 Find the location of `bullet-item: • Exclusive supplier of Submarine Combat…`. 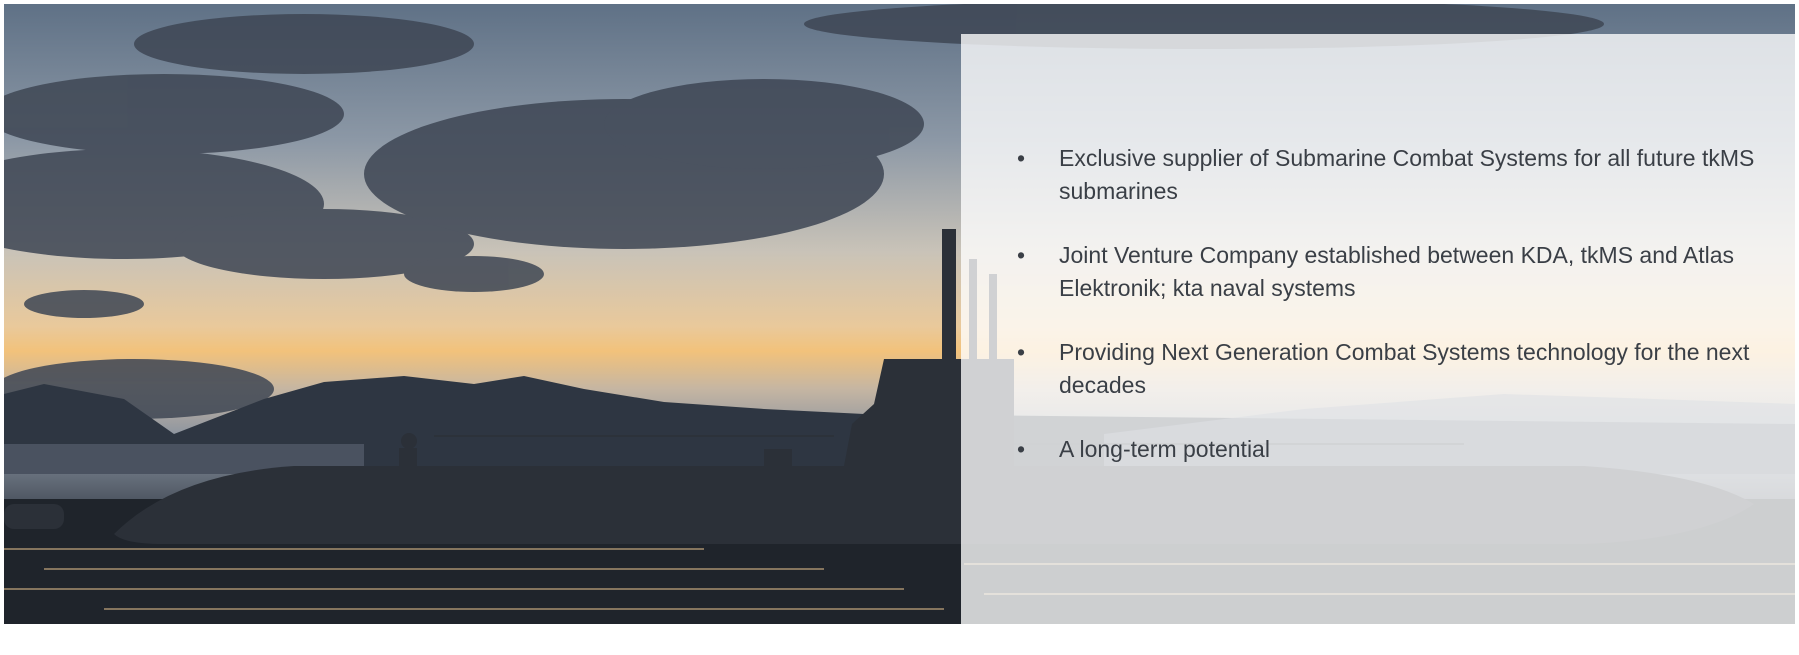

bullet-item: • Exclusive supplier of Submarine Combat… is located at coordinates (1397, 175).